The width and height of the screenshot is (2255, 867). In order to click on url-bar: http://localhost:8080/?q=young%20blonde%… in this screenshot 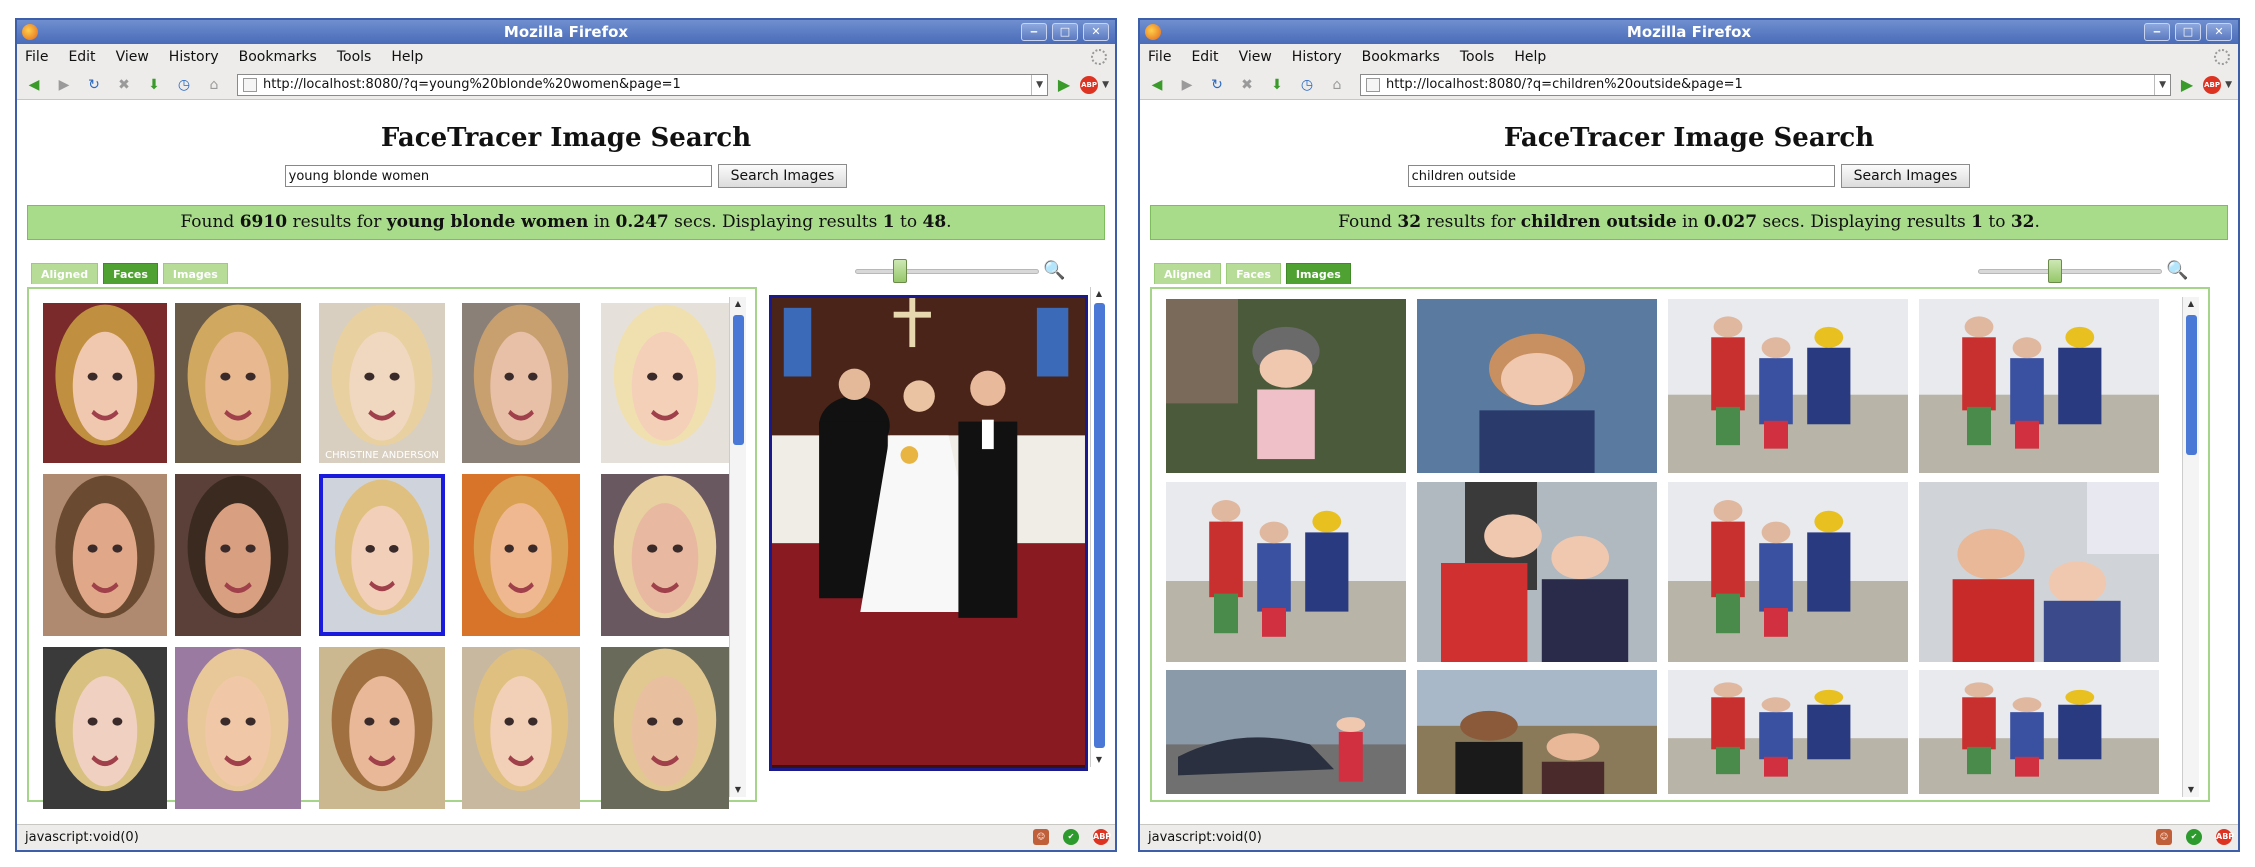, I will do `click(643, 84)`.